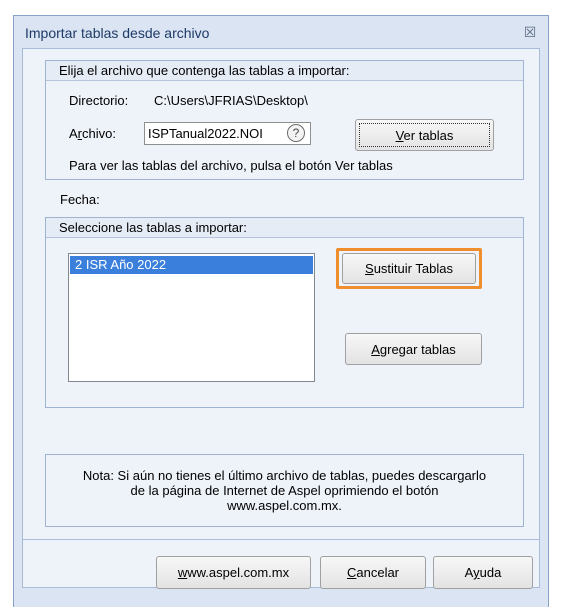  What do you see at coordinates (99, 100) in the screenshot?
I see `directorio-label: Directorio:` at bounding box center [99, 100].